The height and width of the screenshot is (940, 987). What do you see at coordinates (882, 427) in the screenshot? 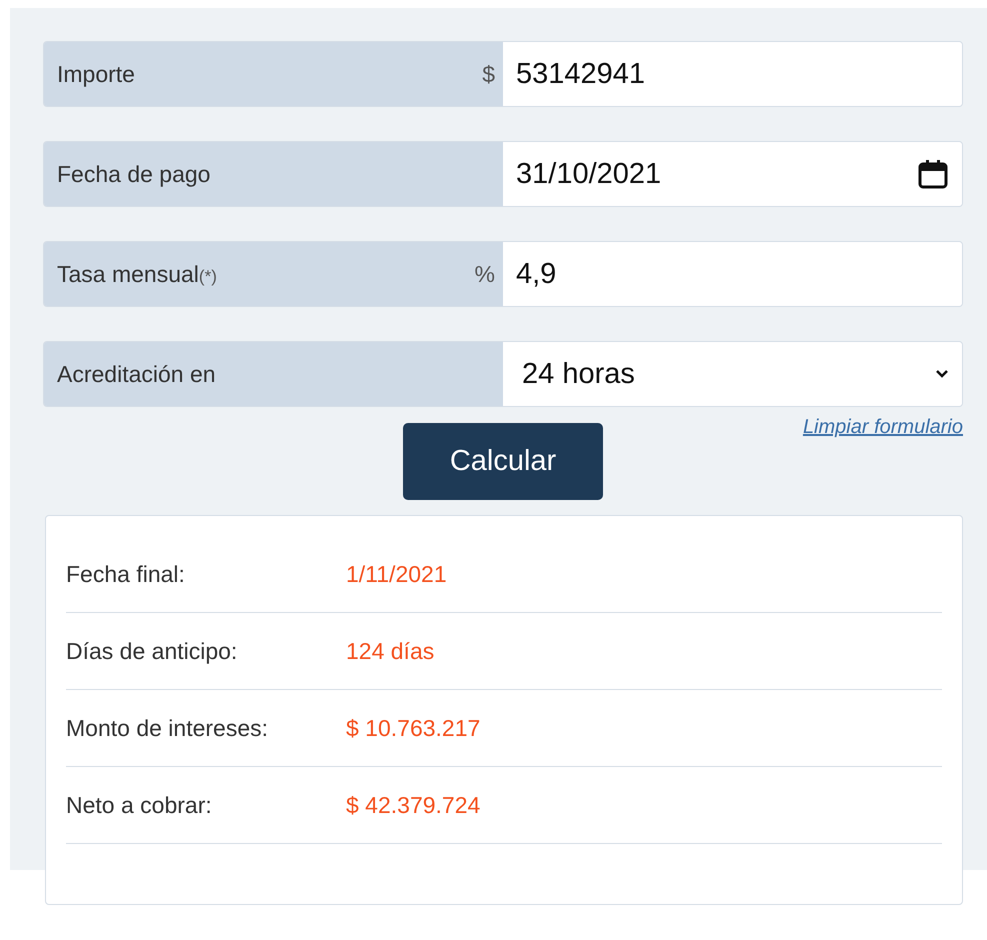
I see `clear-form-link: Limpiar formulario` at bounding box center [882, 427].